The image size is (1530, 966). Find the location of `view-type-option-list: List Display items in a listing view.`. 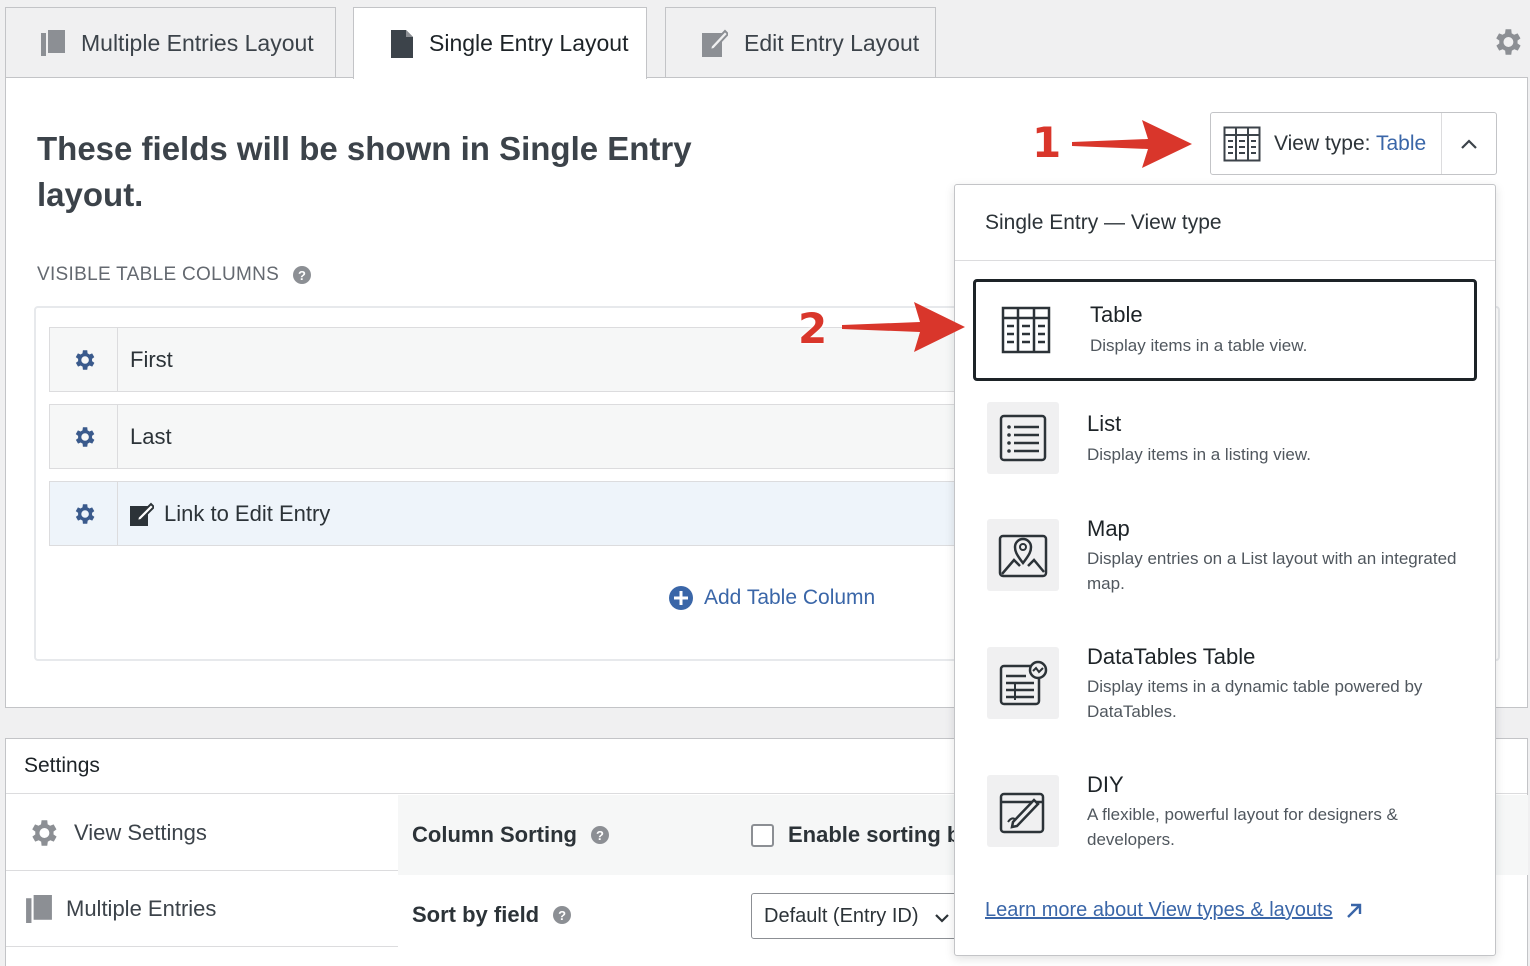

view-type-option-list: List Display items in a listing view. is located at coordinates (1225, 441).